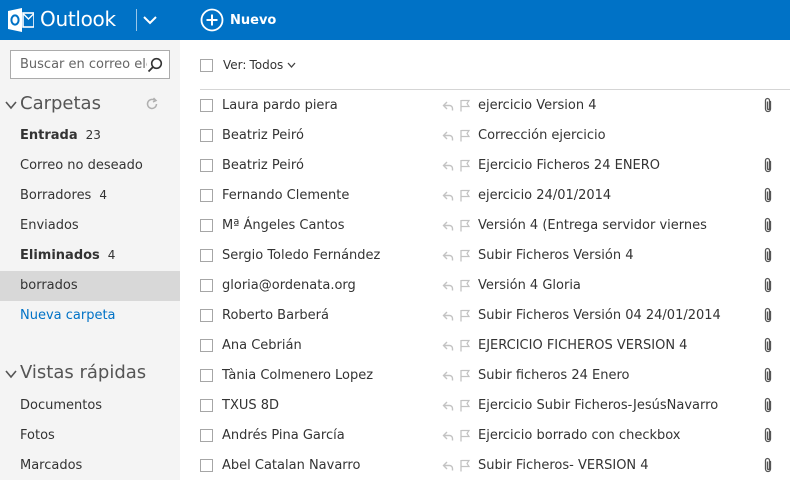 Image resolution: width=790 pixels, height=480 pixels. Describe the element at coordinates (286, 195) in the screenshot. I see `message-sender: Fernando Clemente` at that location.